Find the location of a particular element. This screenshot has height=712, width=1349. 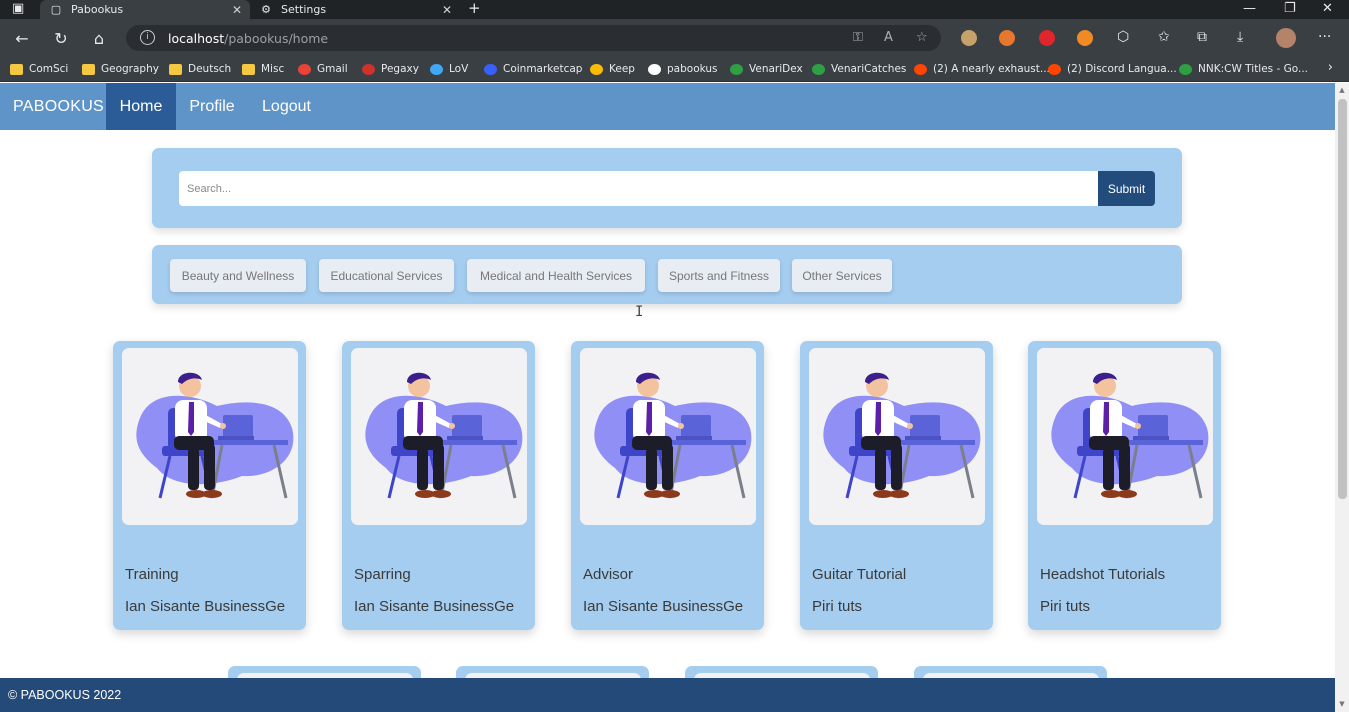

bookmark-item: VenariCatches is located at coordinates (859, 69).